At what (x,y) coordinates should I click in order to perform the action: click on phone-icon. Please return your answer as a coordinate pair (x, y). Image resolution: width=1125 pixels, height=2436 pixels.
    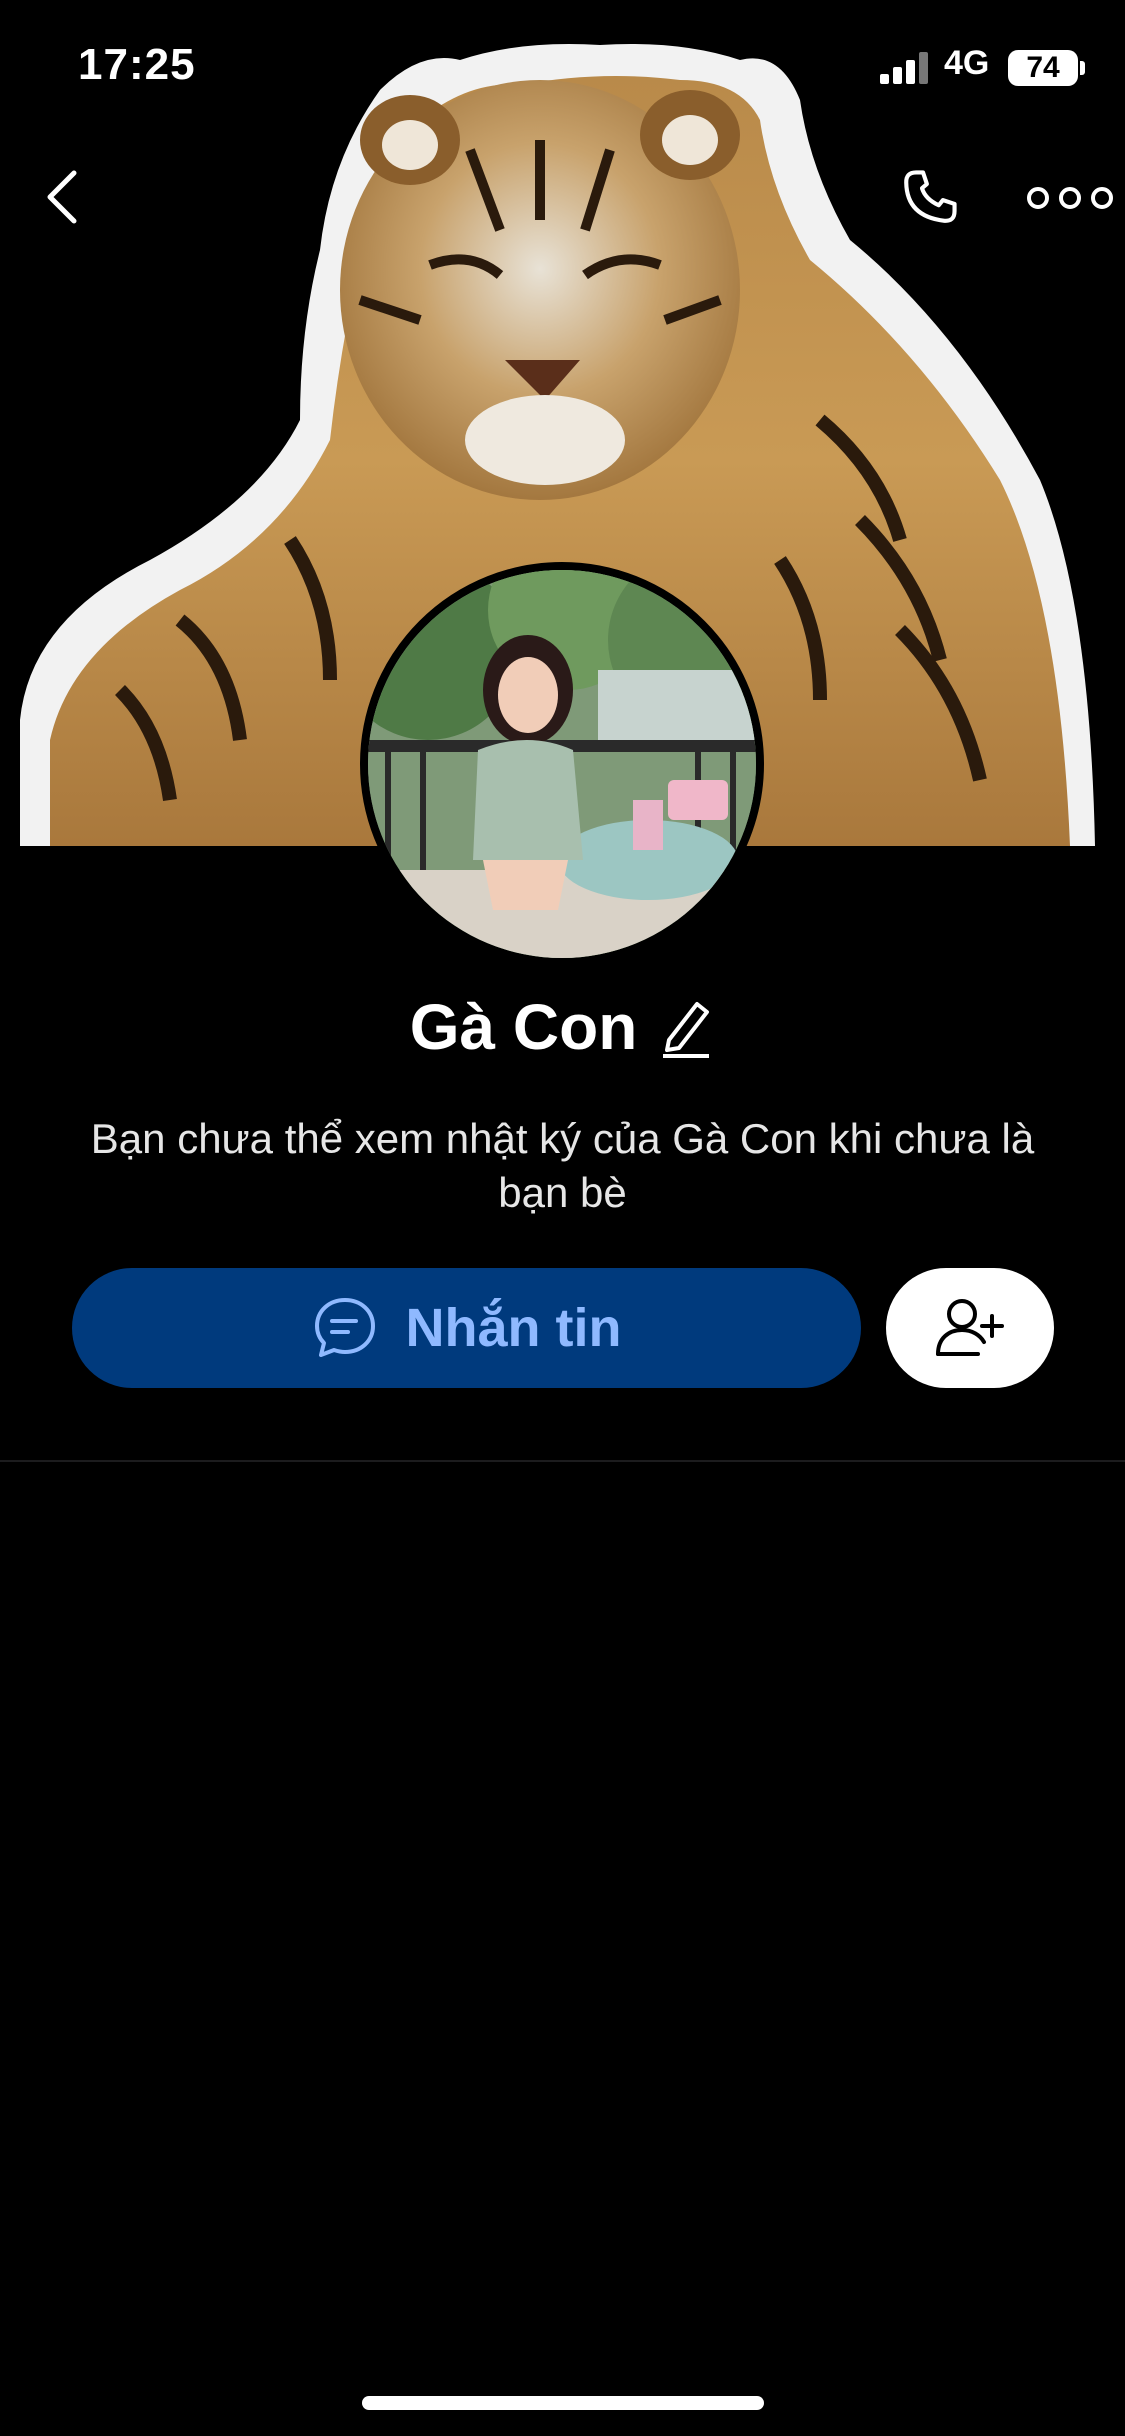
    Looking at the image, I should click on (930, 196).